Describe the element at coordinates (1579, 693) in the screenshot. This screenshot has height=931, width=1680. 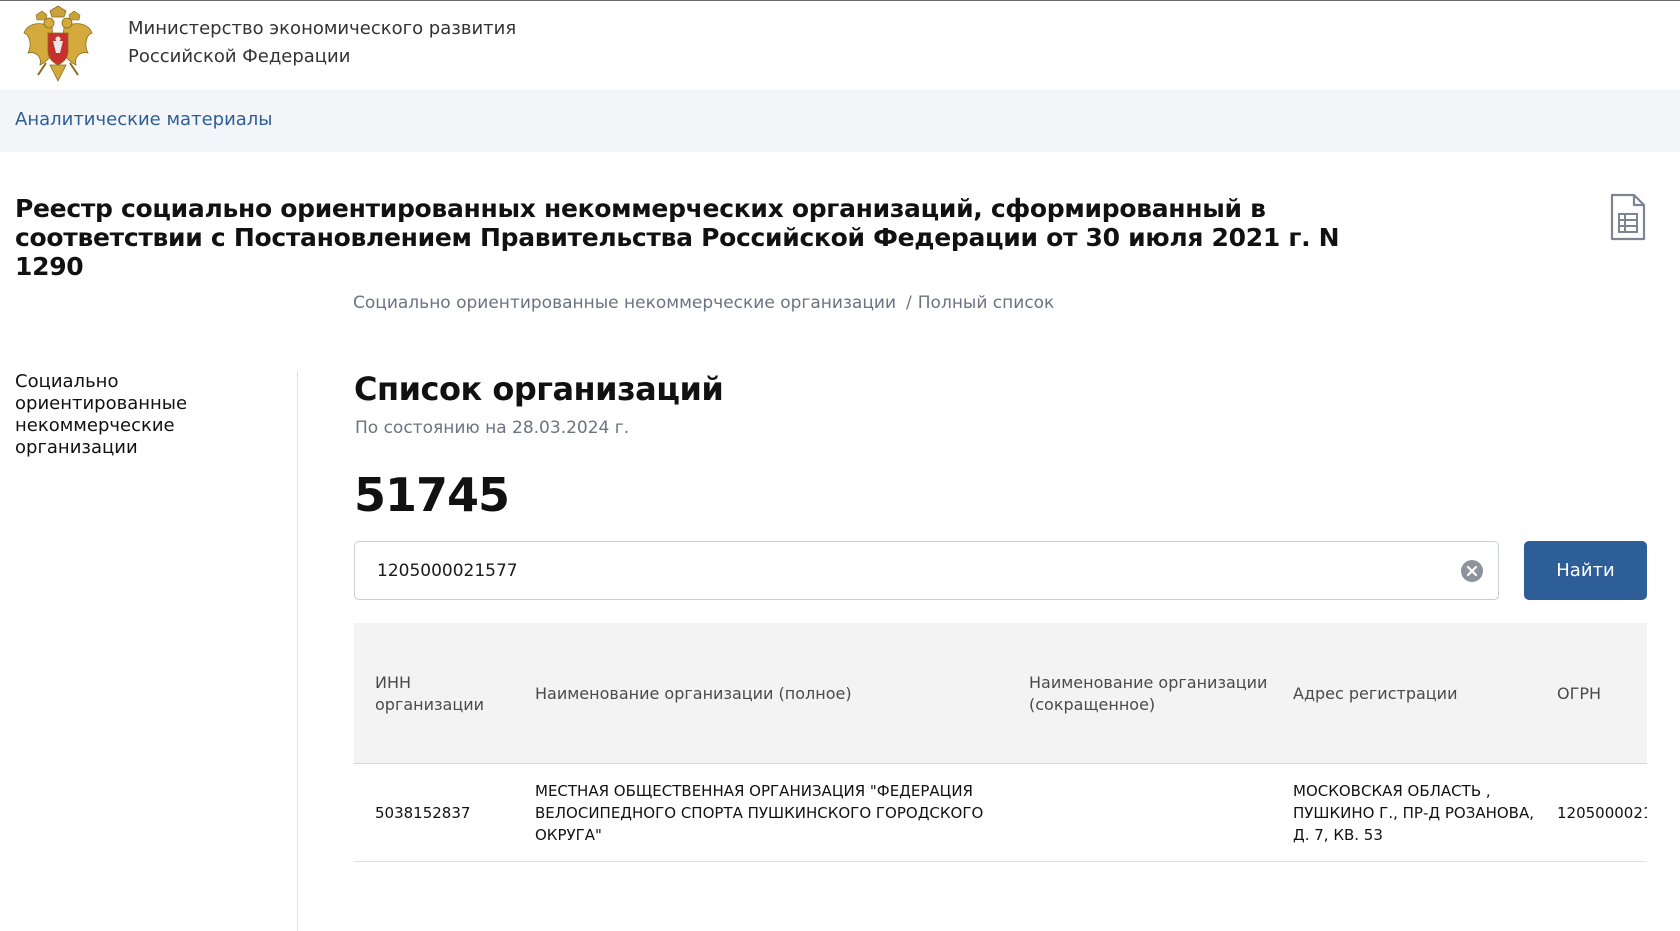
I see `column-header-ogrn: ОГРН` at that location.